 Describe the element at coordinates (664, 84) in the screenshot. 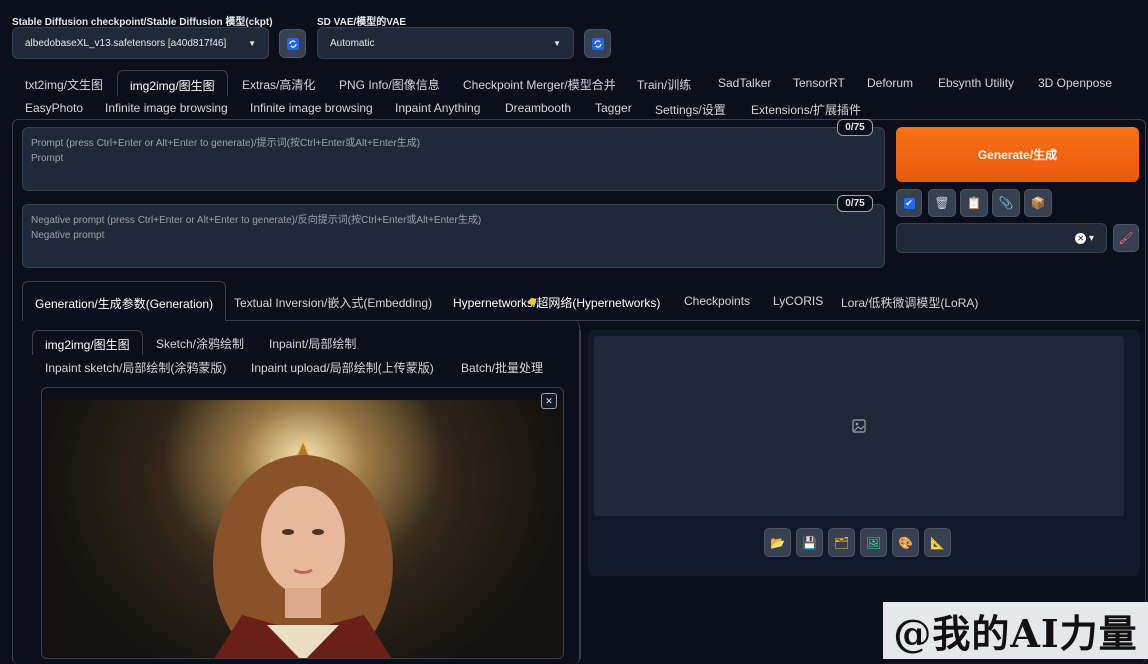

I see `tab-train: Train/训练` at that location.